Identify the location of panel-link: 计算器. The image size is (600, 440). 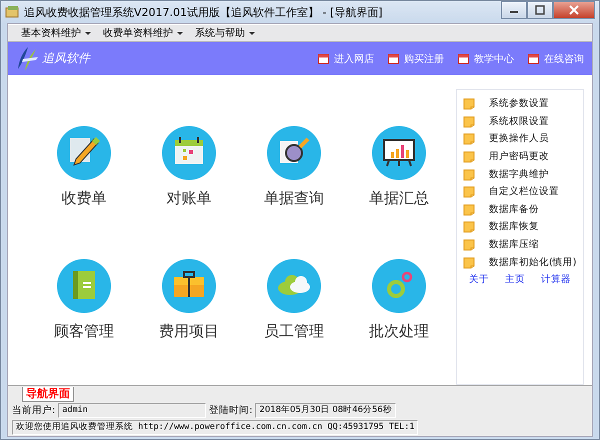
(556, 279).